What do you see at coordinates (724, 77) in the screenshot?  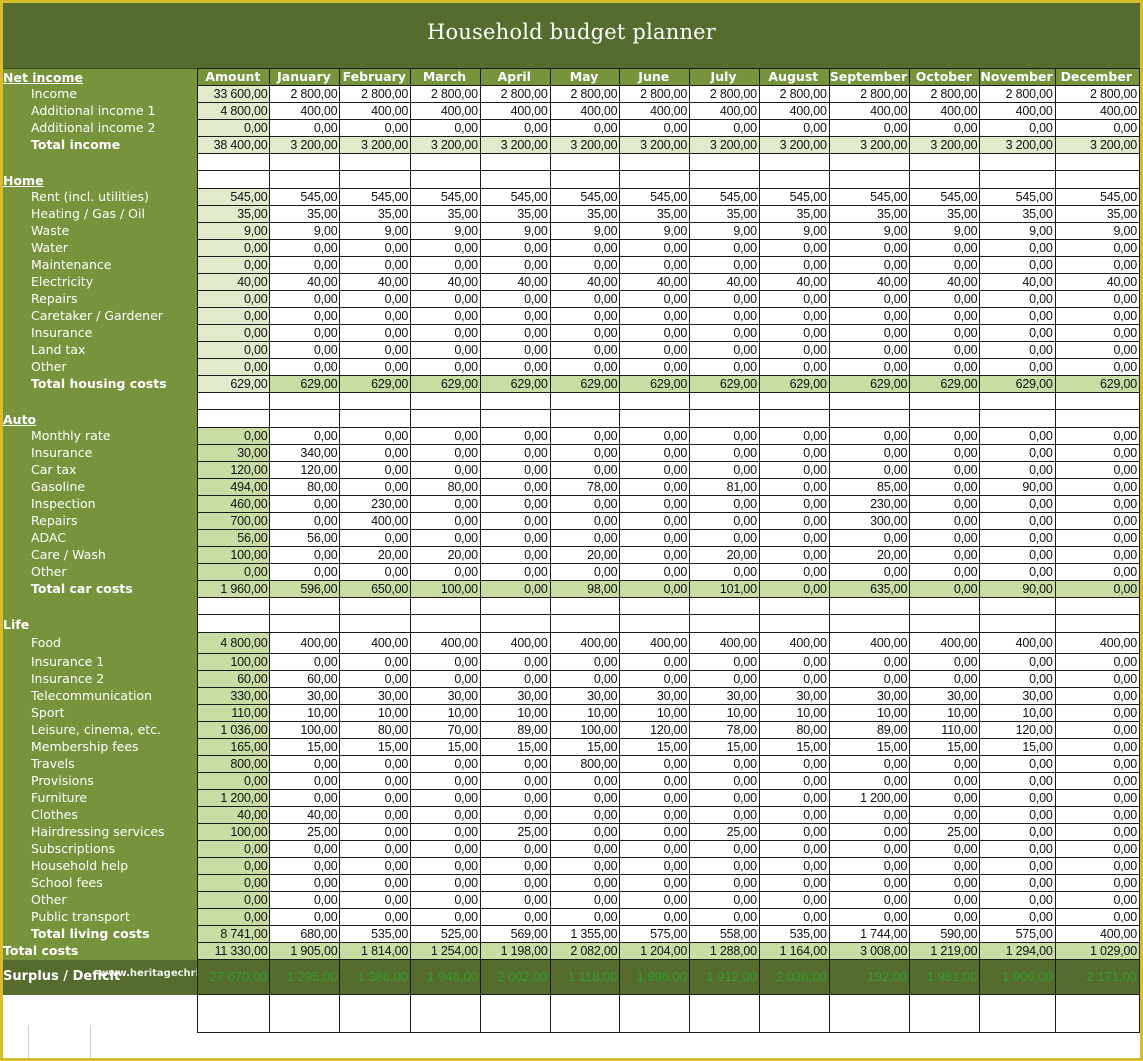 I see `column-header: July` at bounding box center [724, 77].